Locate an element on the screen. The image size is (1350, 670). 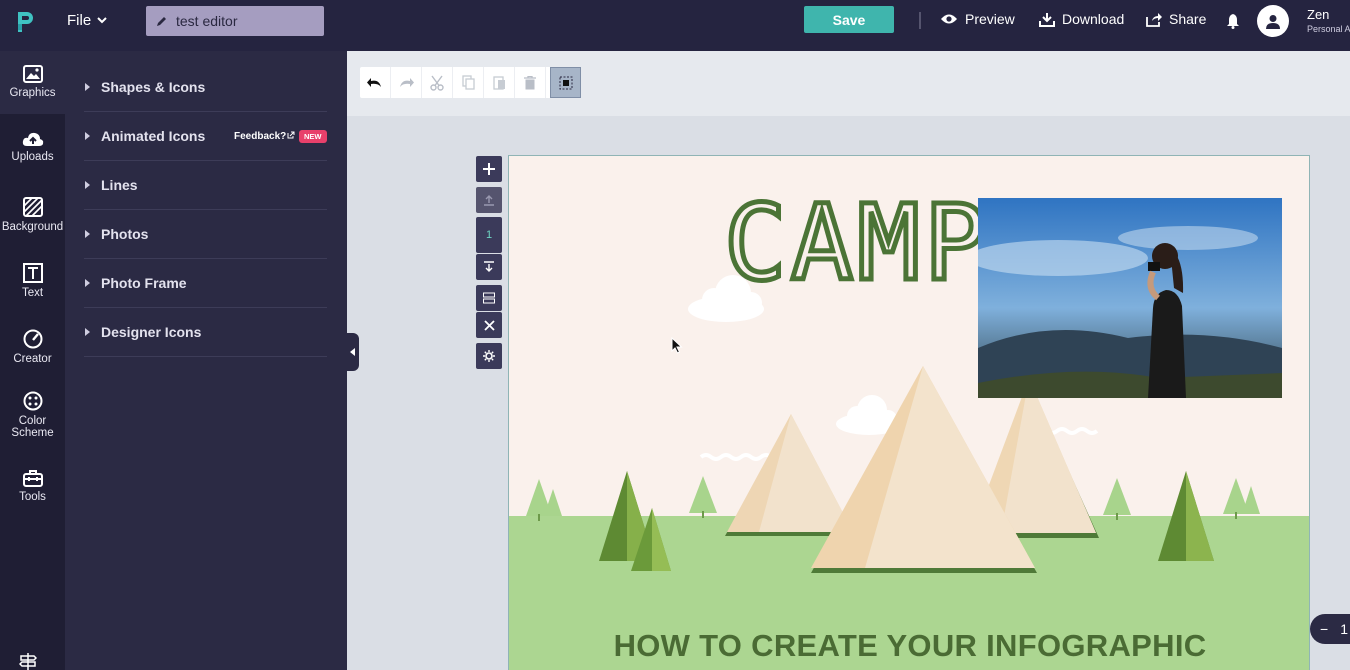
share-button: Share is located at coordinates (1176, 19).